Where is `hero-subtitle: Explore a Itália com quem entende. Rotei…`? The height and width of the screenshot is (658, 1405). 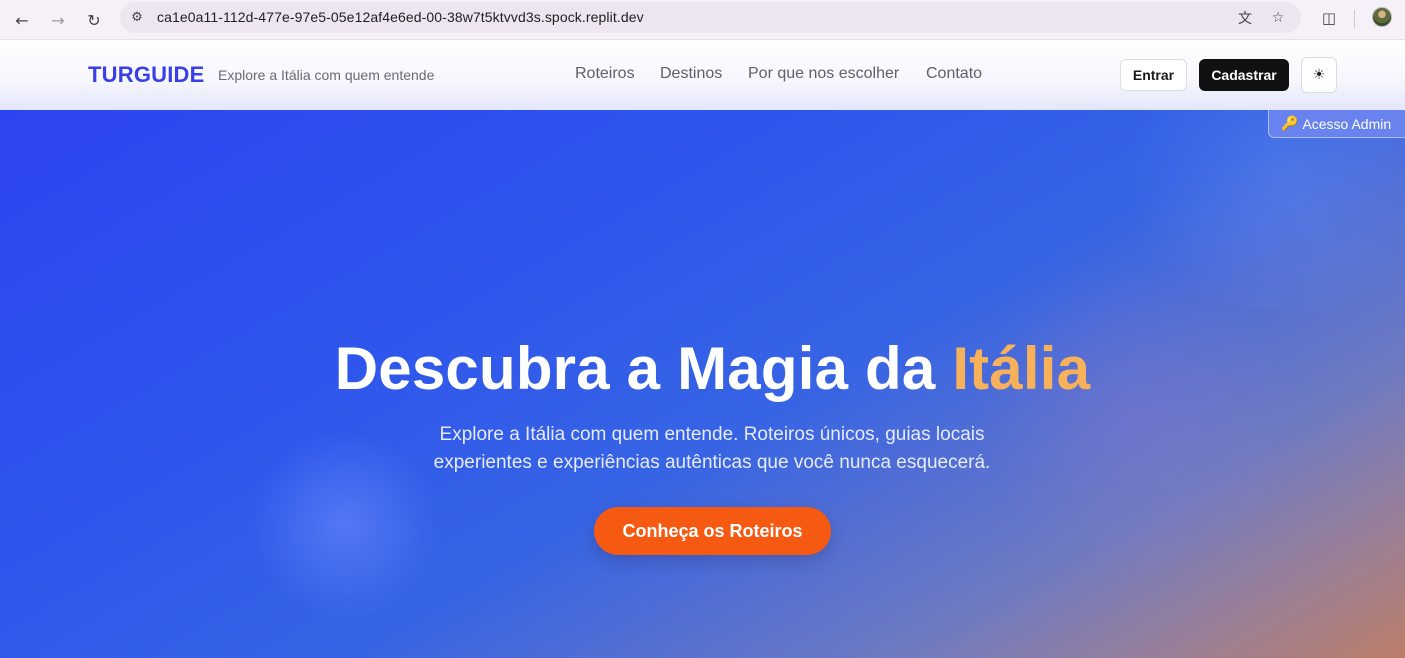 hero-subtitle: Explore a Itália com quem entende. Rotei… is located at coordinates (712, 448).